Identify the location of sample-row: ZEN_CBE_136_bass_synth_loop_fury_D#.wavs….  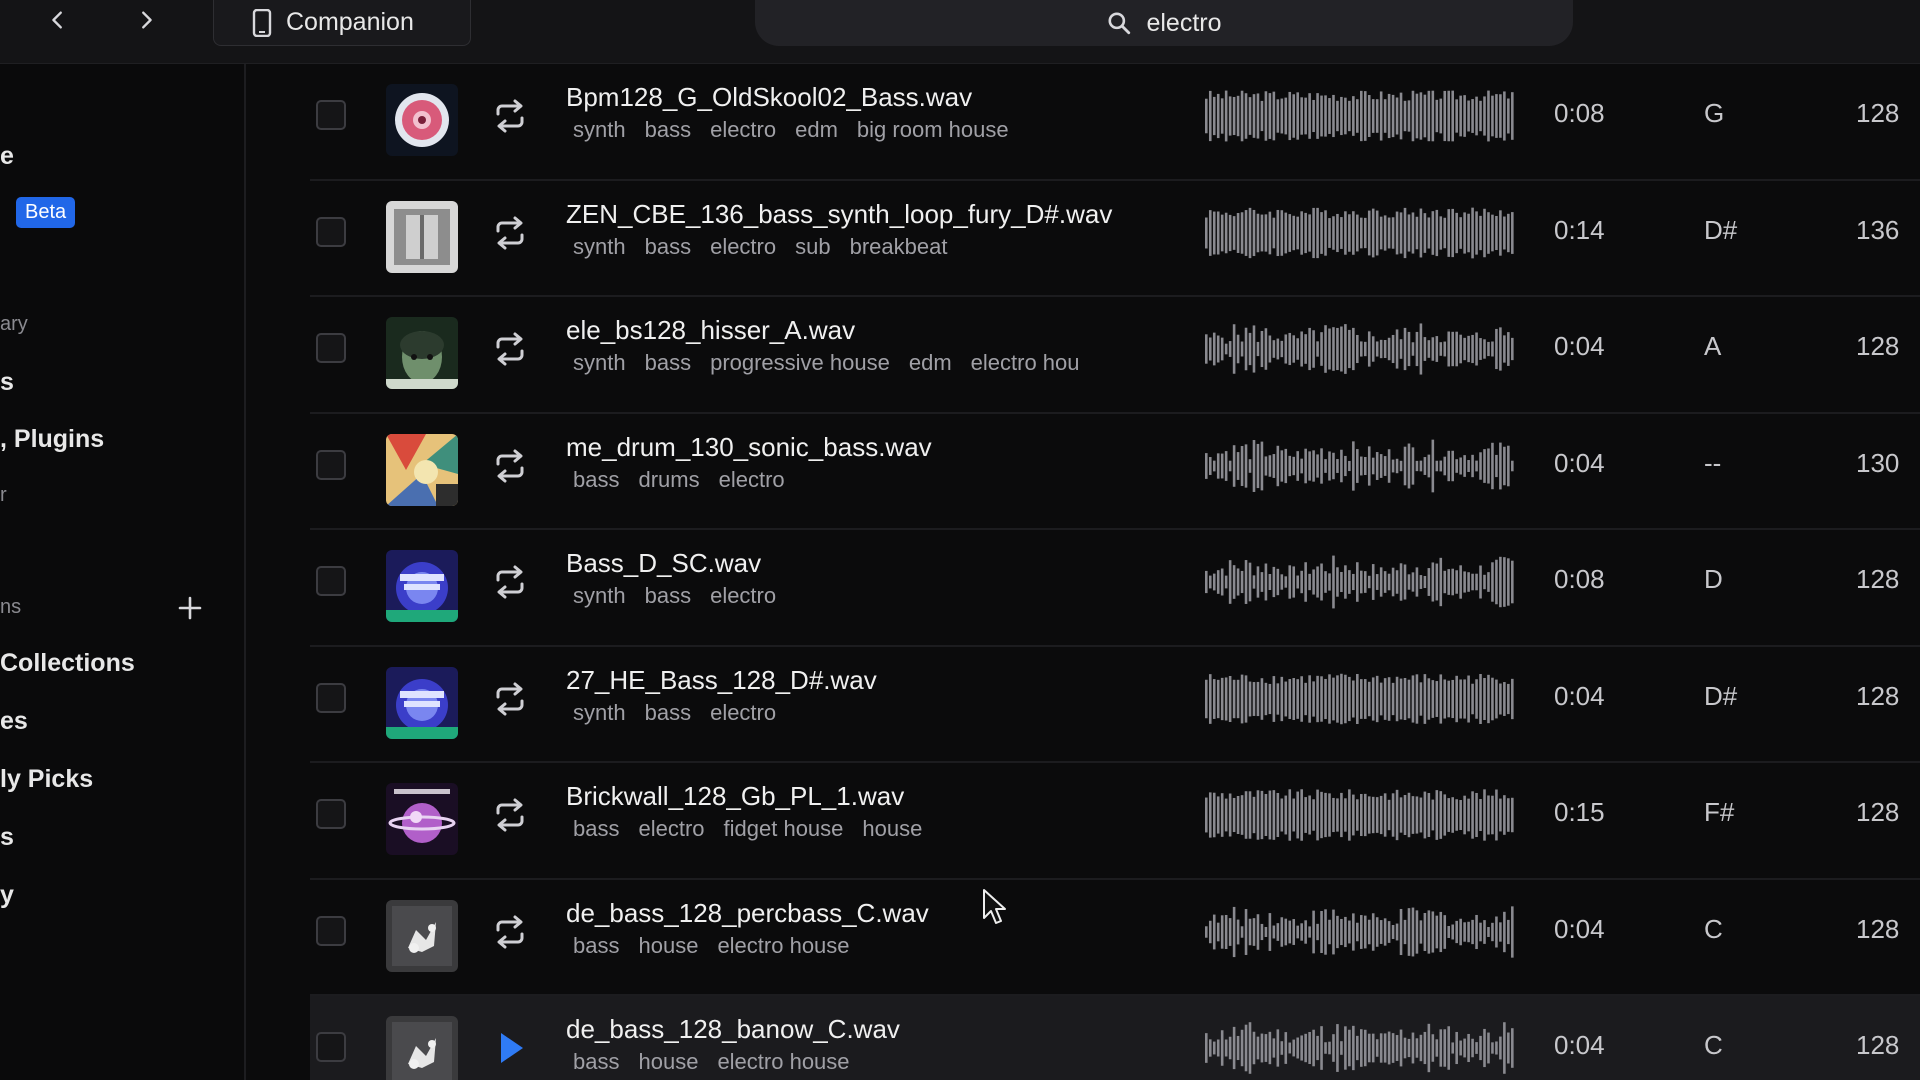
(1115, 239).